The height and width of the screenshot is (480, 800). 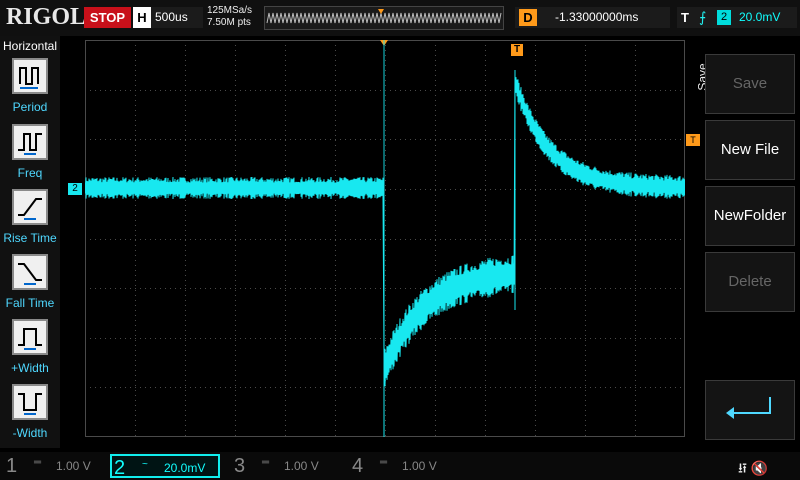 What do you see at coordinates (120, 468) in the screenshot?
I see `channel-number: 2` at bounding box center [120, 468].